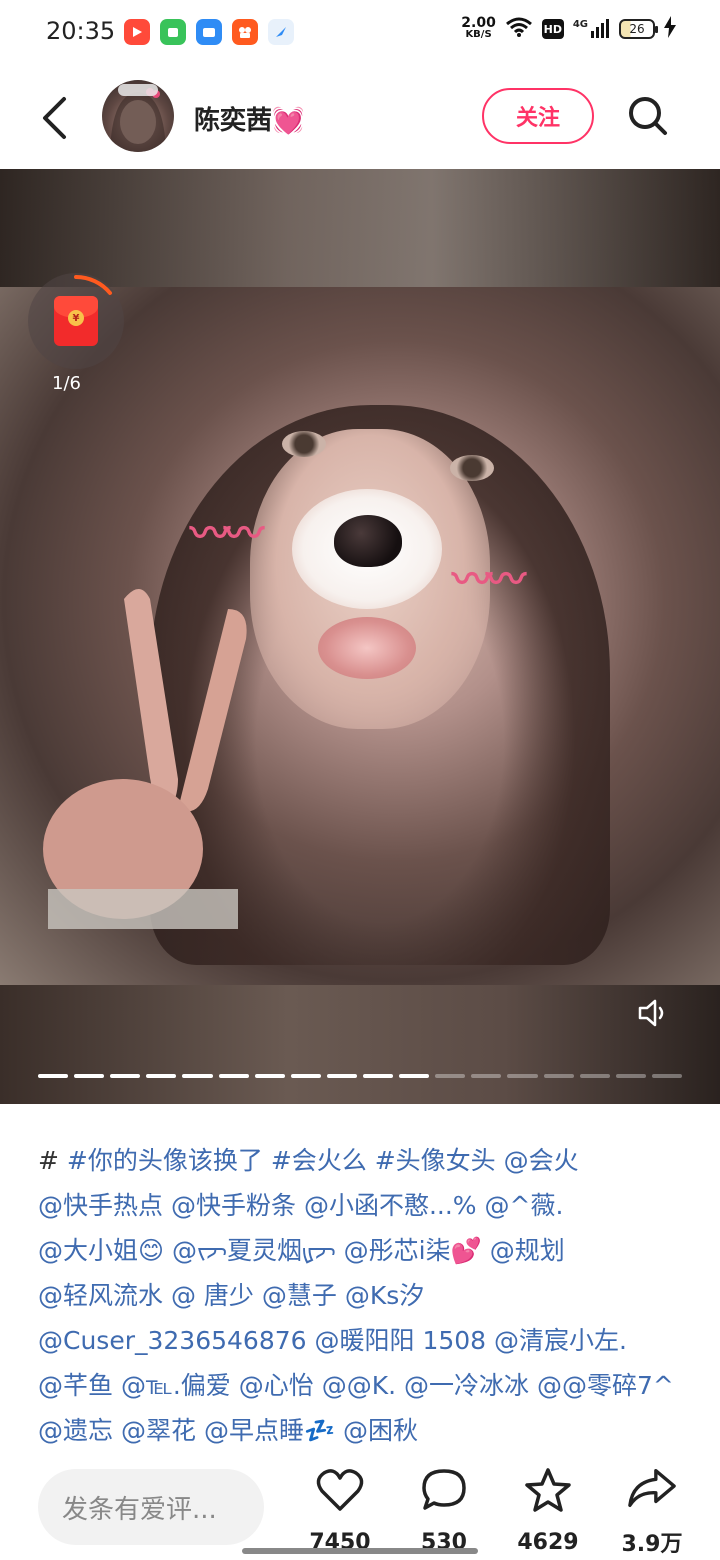 The height and width of the screenshot is (1560, 720). Describe the element at coordinates (176, 1385) in the screenshot. I see `mention-link: @℡.偏爱` at that location.